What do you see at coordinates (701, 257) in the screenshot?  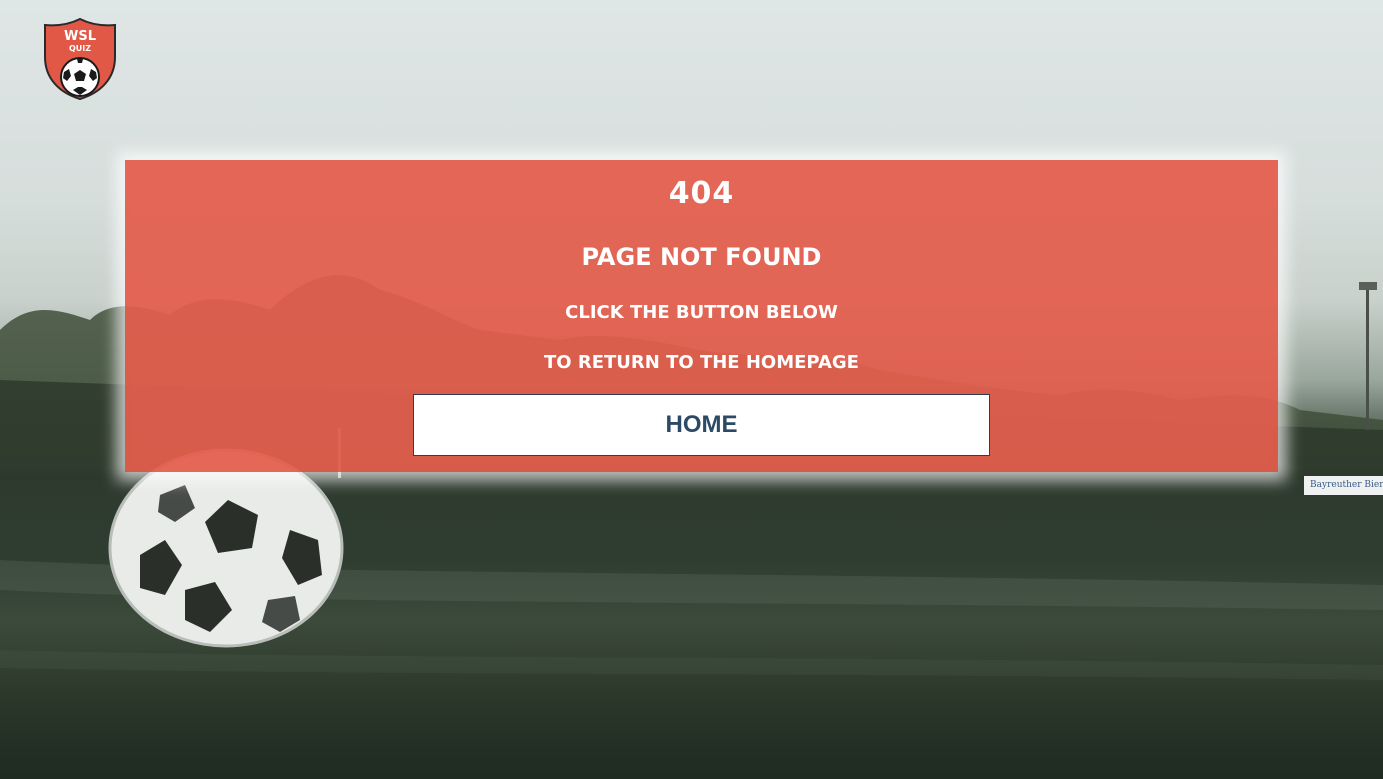 I see `error-title: PAGE NOT FOUND` at bounding box center [701, 257].